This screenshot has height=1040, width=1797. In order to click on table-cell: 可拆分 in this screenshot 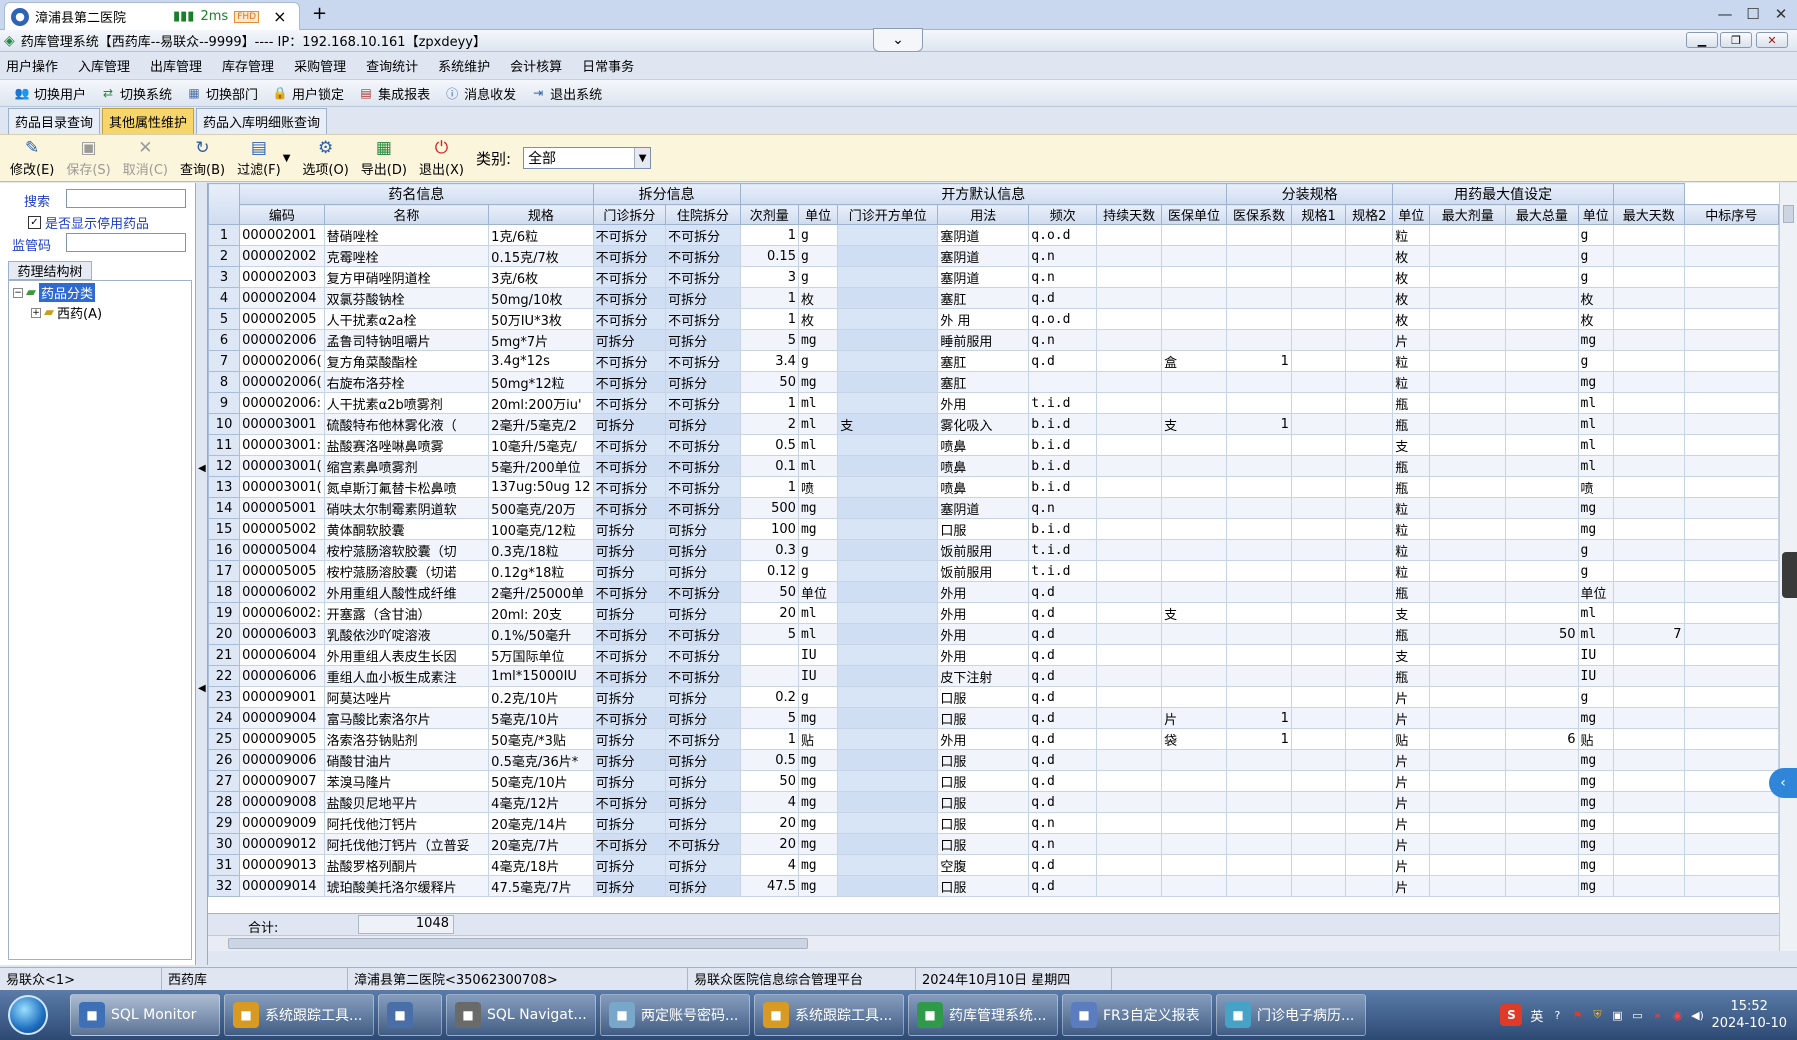, I will do `click(629, 529)`.